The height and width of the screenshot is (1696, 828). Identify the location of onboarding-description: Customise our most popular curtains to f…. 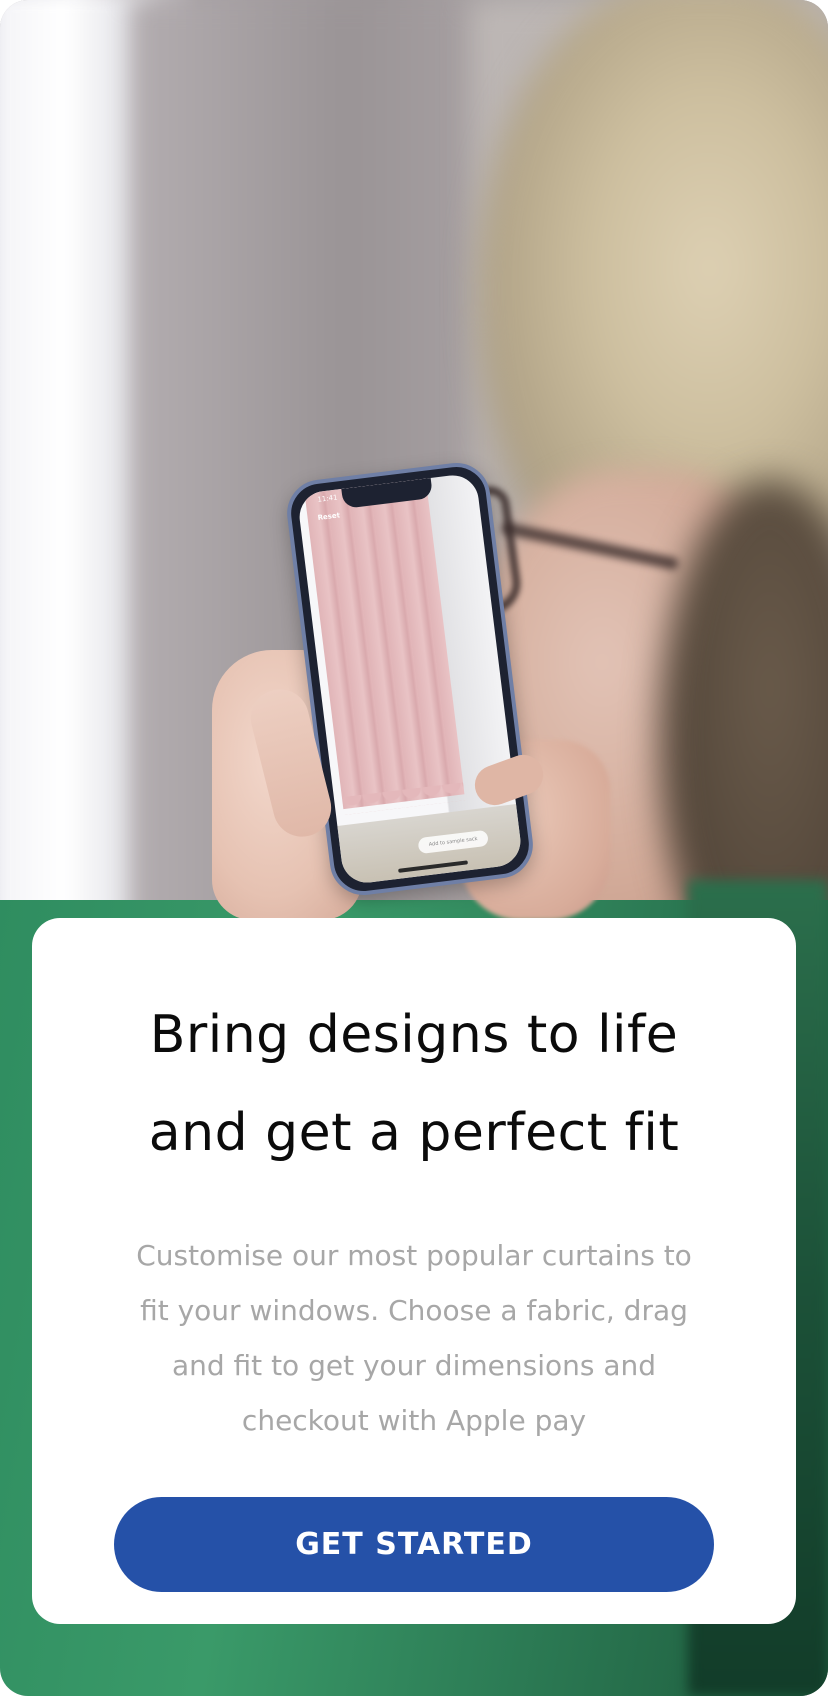
(414, 1338).